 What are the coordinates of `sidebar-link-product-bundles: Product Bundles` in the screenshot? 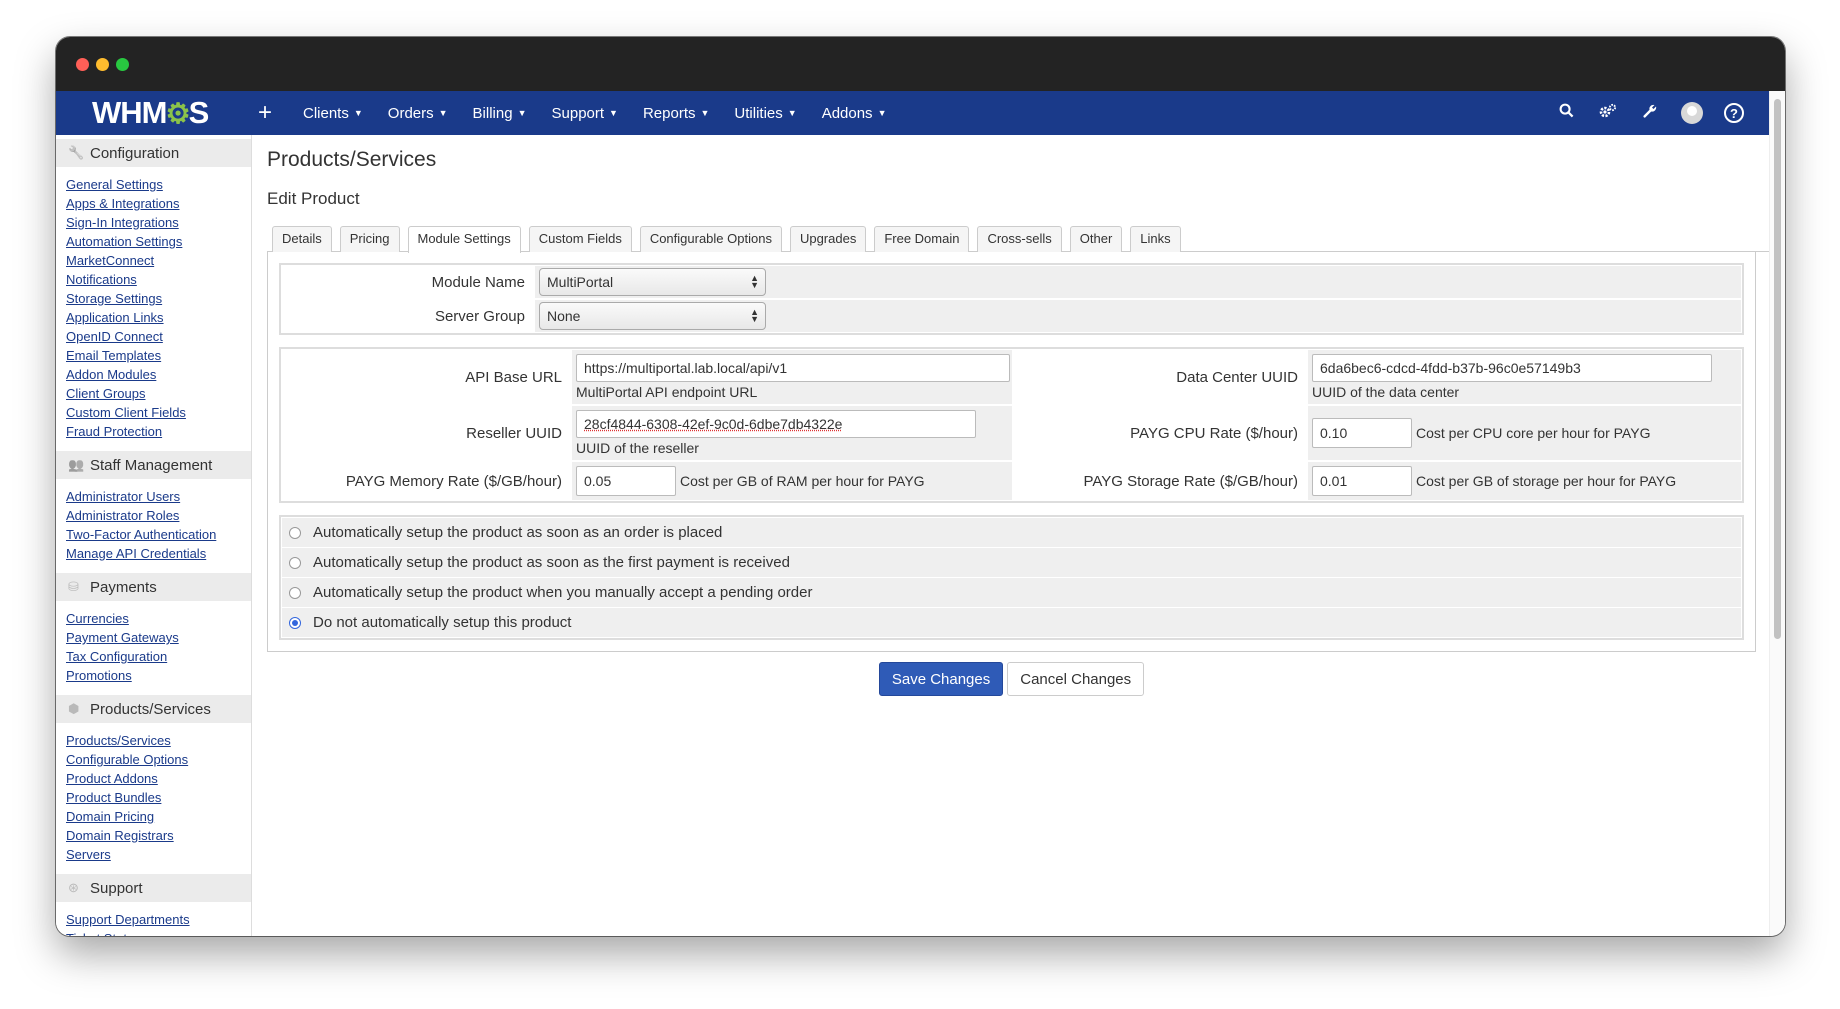 It's located at (158, 797).